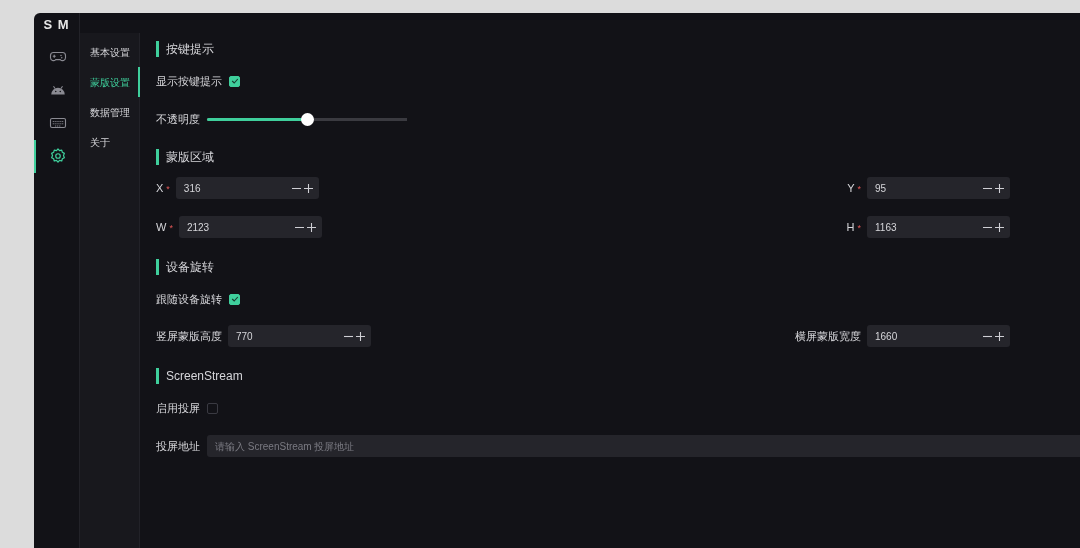 The height and width of the screenshot is (548, 1080). What do you see at coordinates (57, 156) in the screenshot?
I see `settings-icon` at bounding box center [57, 156].